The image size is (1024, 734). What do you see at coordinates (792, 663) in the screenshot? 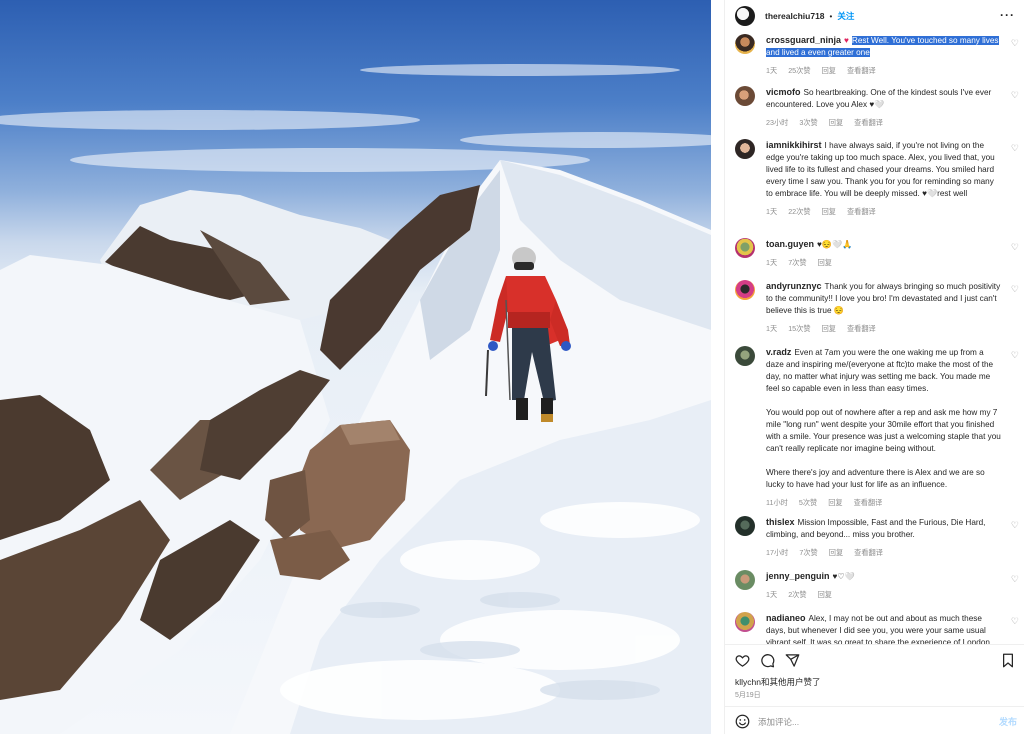
I see `share-icon` at bounding box center [792, 663].